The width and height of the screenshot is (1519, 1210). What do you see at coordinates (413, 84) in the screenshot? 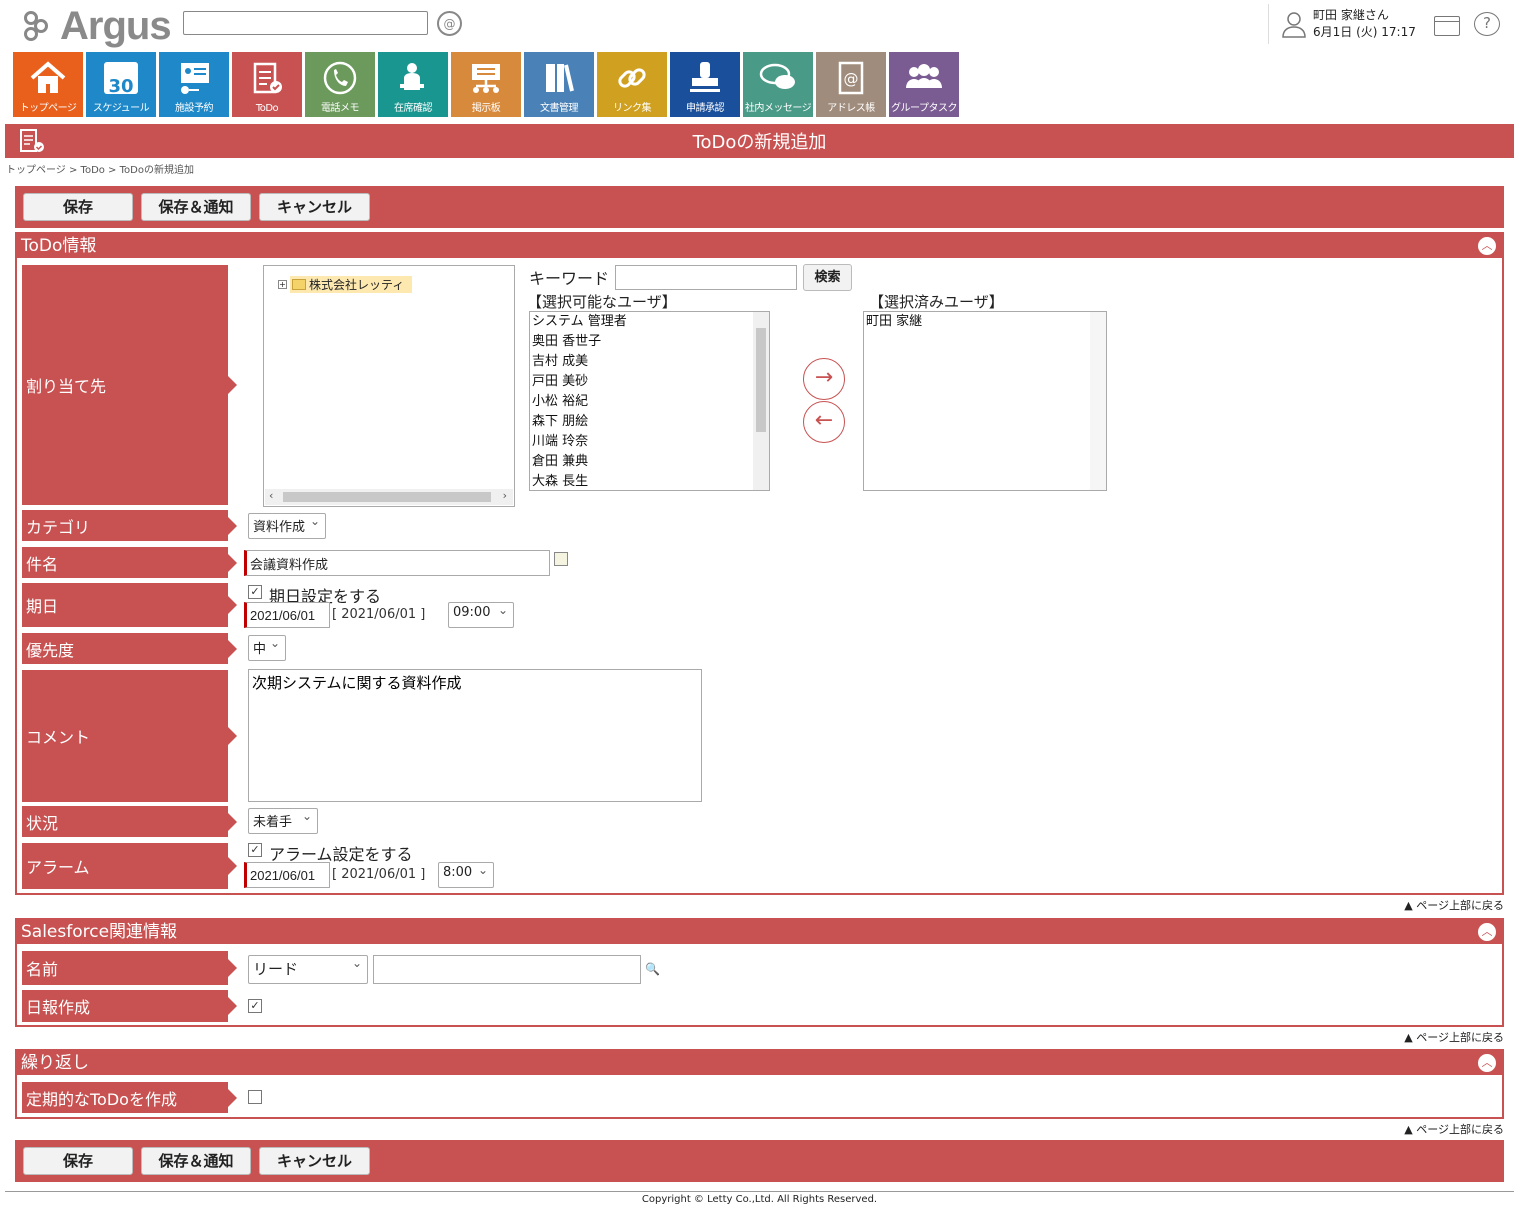
I see `nav-presence: 在席確認` at bounding box center [413, 84].